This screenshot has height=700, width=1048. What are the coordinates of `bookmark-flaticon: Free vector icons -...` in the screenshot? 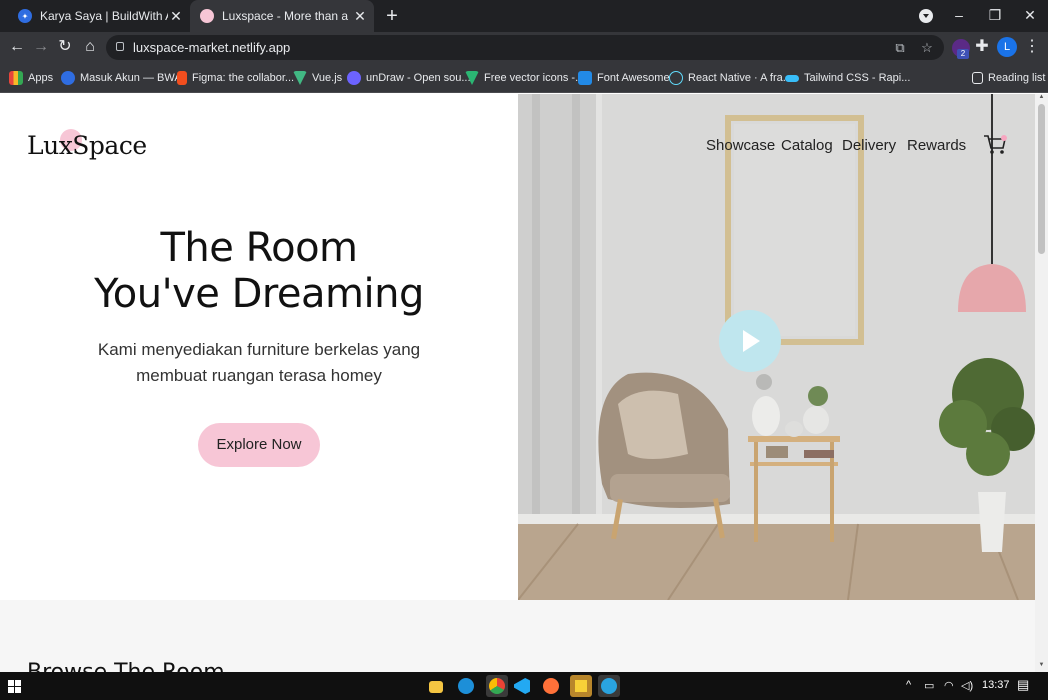 It's located at (524, 78).